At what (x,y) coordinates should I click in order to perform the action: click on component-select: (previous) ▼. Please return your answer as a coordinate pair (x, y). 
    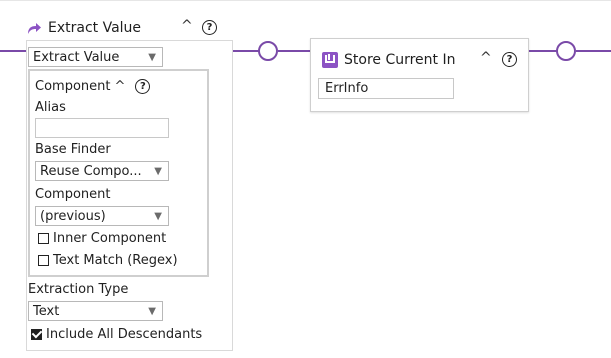
    Looking at the image, I should click on (102, 216).